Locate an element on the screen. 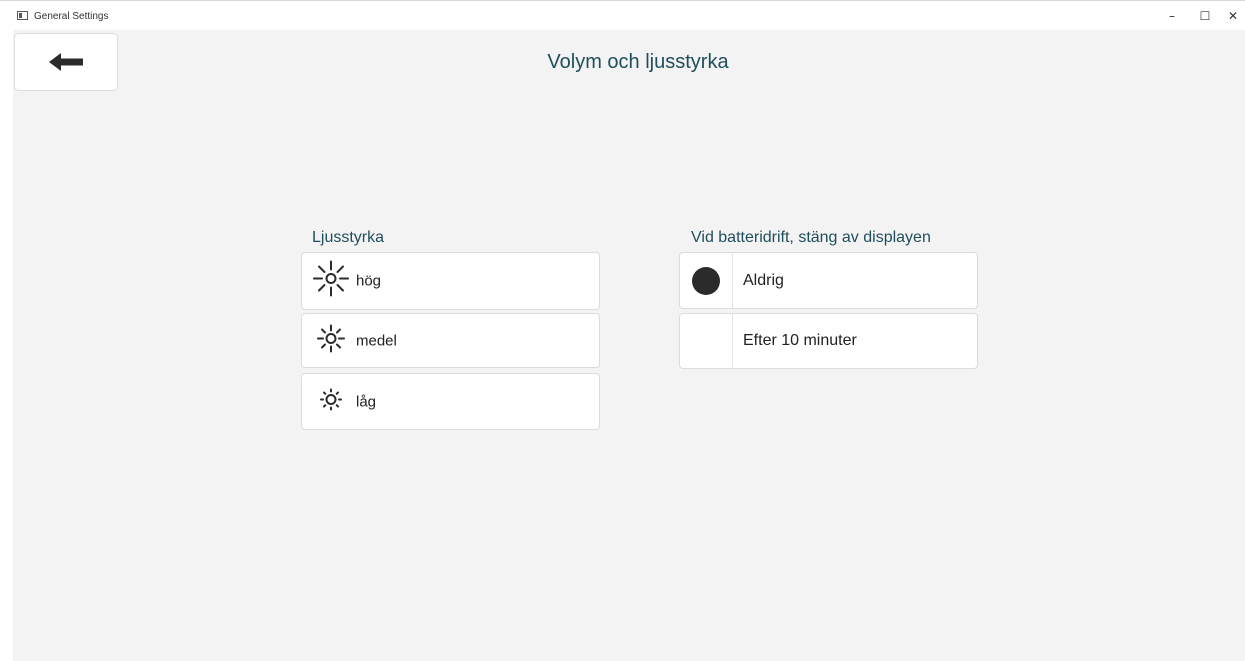 This screenshot has height=661, width=1245. selected-indicator-icon is located at coordinates (706, 280).